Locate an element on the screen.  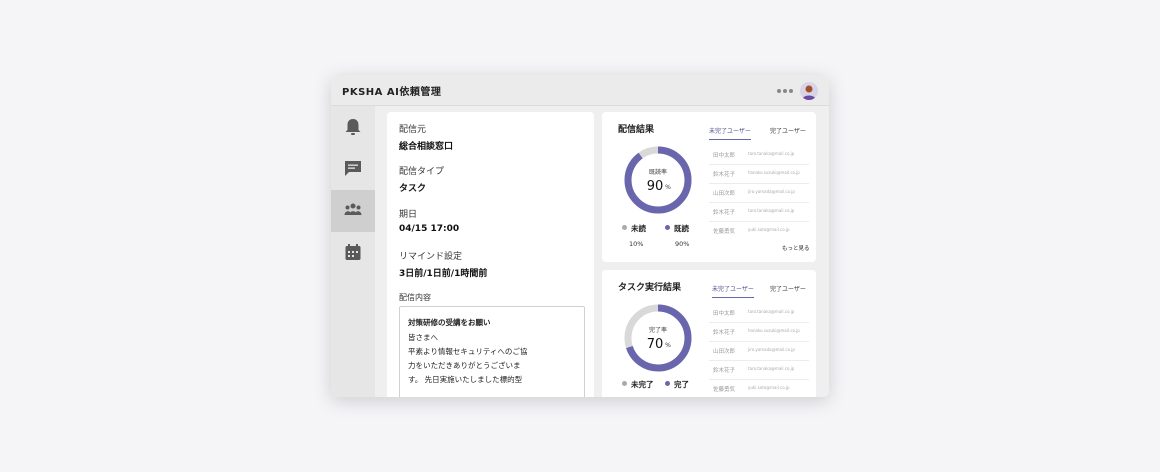
legend-label: 既読 is located at coordinates (681, 228).